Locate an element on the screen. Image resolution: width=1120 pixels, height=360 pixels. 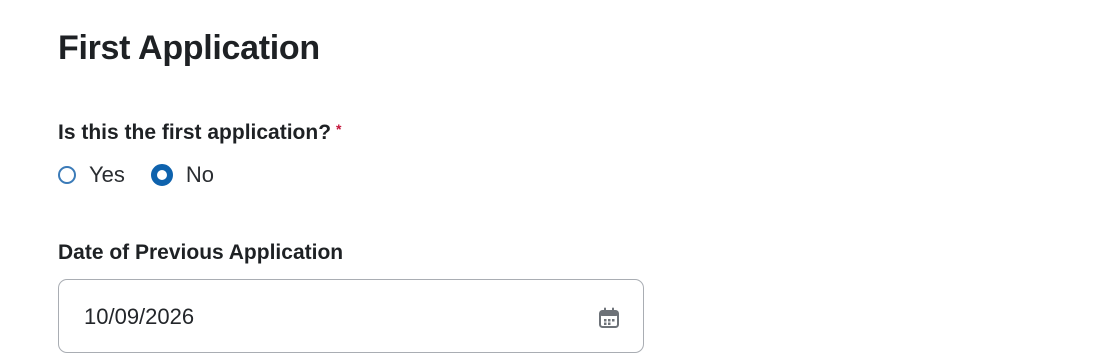
radio-yes-label: Yes is located at coordinates (107, 174).